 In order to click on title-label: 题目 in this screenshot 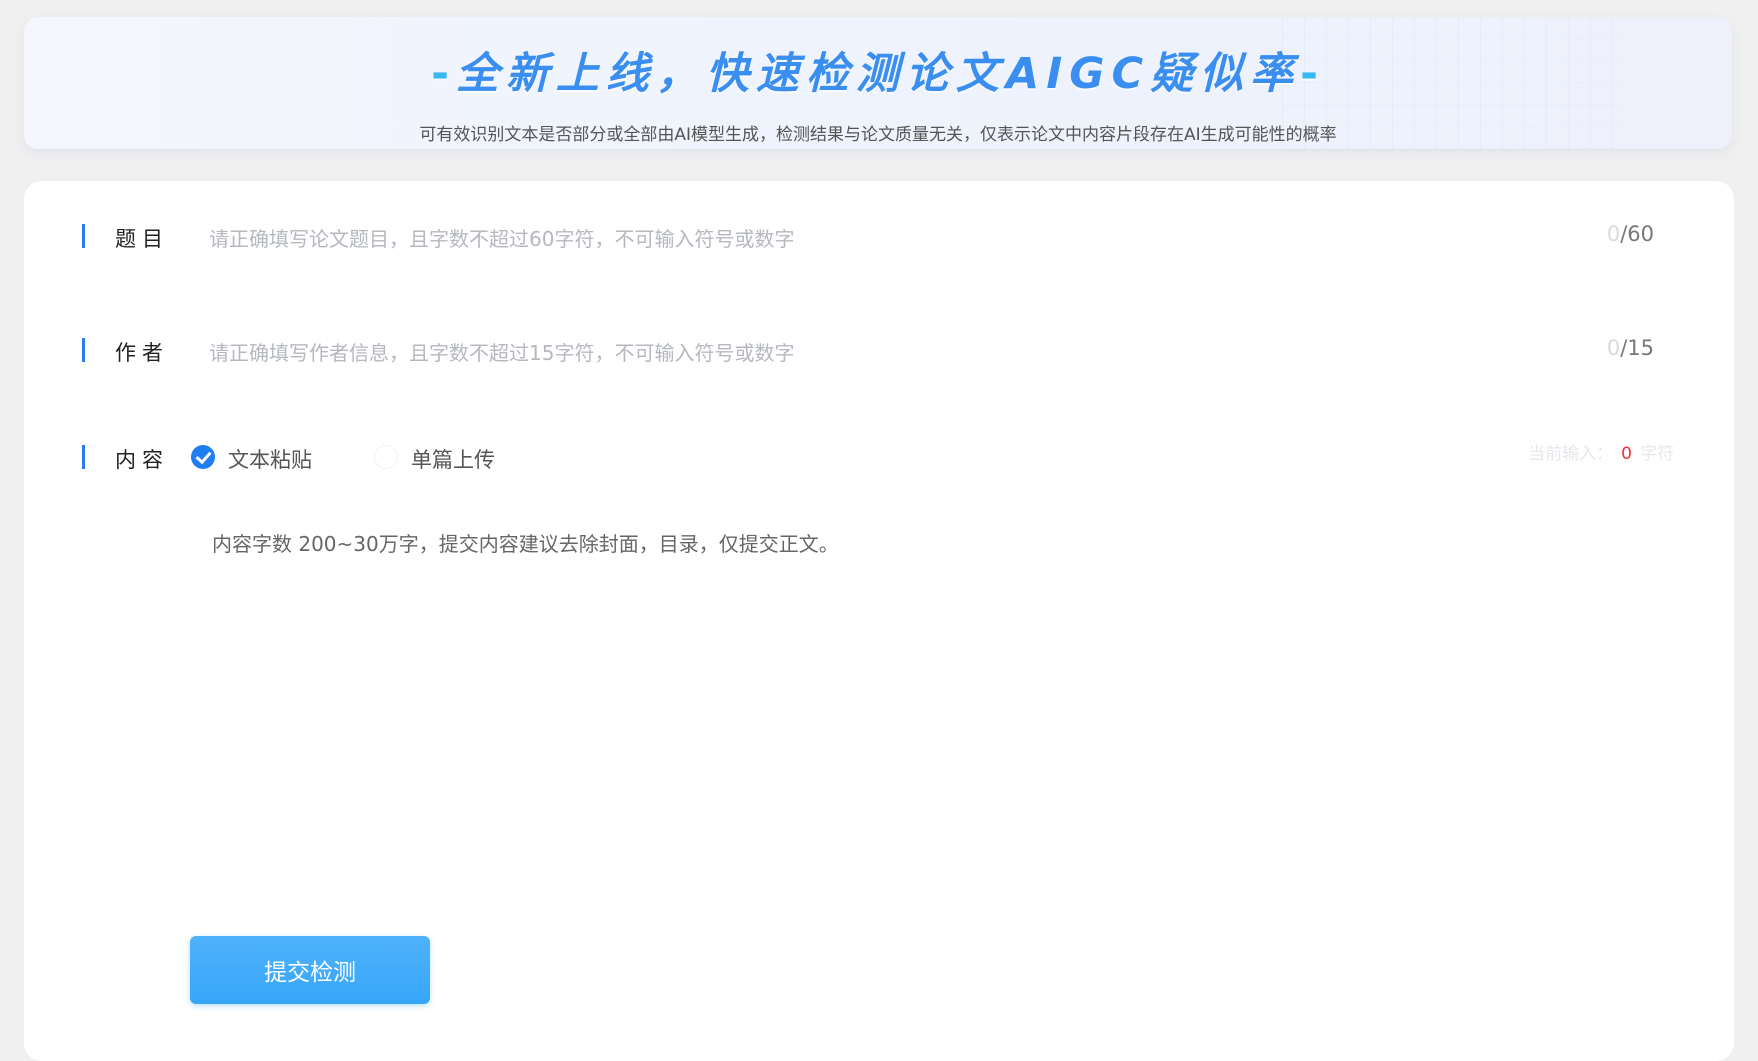, I will do `click(142, 239)`.